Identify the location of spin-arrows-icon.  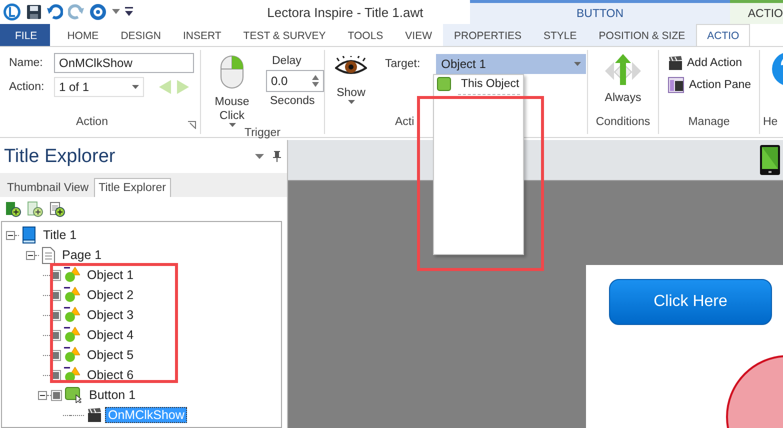
(315, 81).